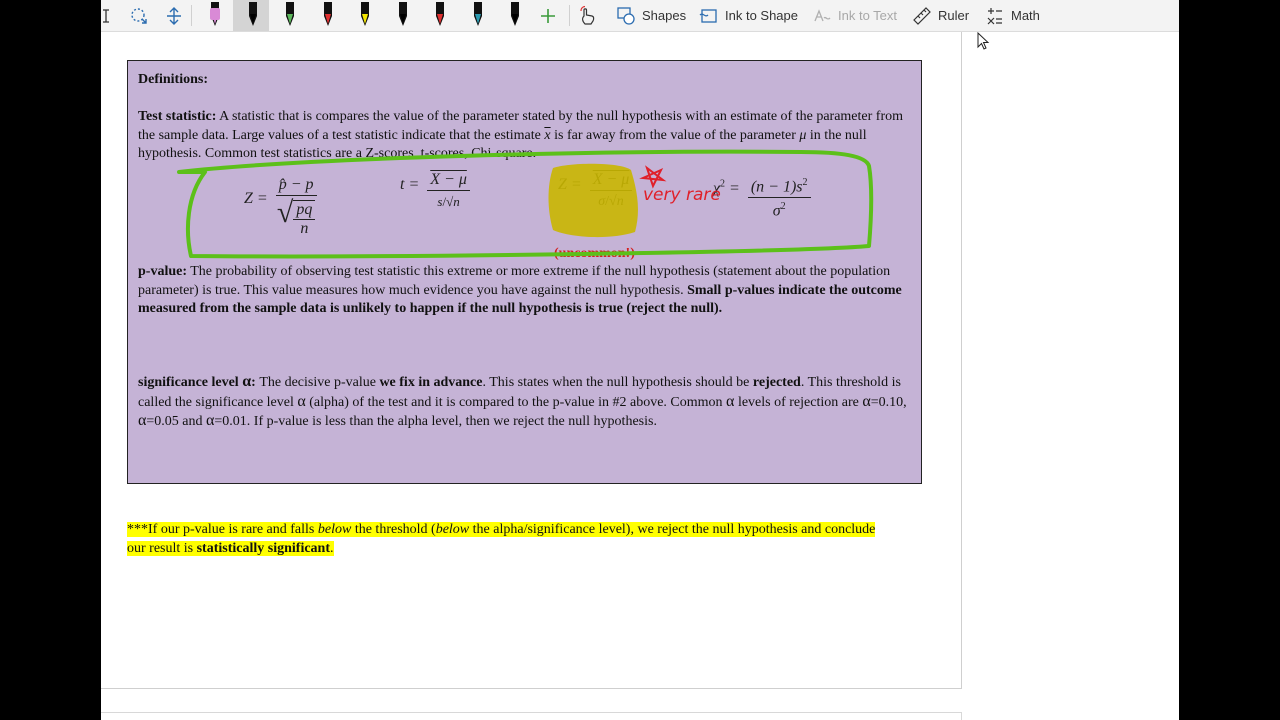  I want to click on touch-draw-icon, so click(588, 15).